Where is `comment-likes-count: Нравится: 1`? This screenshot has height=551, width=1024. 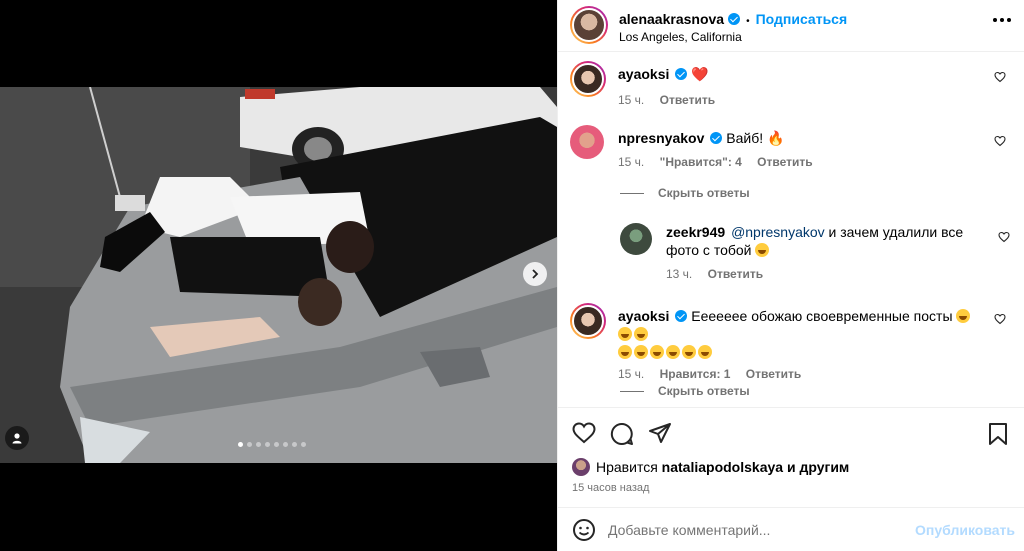
comment-likes-count: Нравится: 1 is located at coordinates (695, 374).